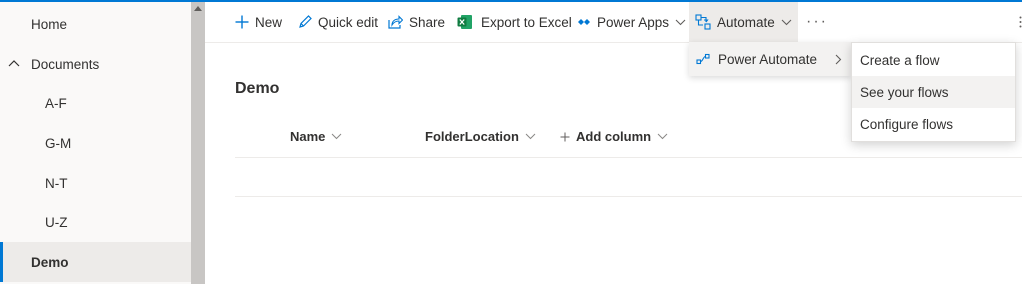 The height and width of the screenshot is (284, 1022). I want to click on column-header-label: Add column, so click(614, 136).